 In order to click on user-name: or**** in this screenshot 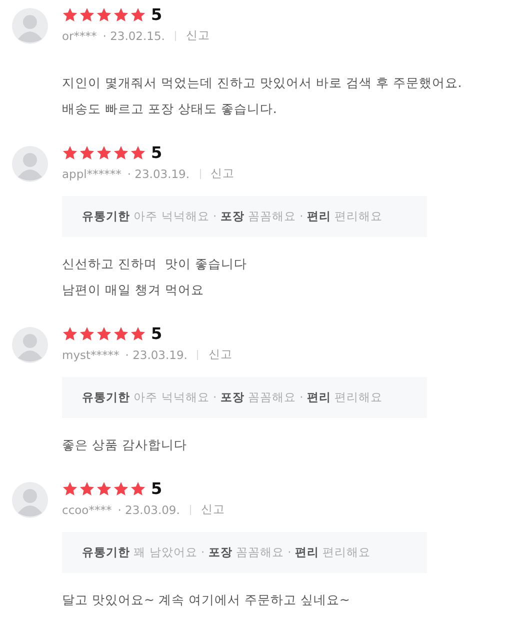, I will do `click(79, 35)`.